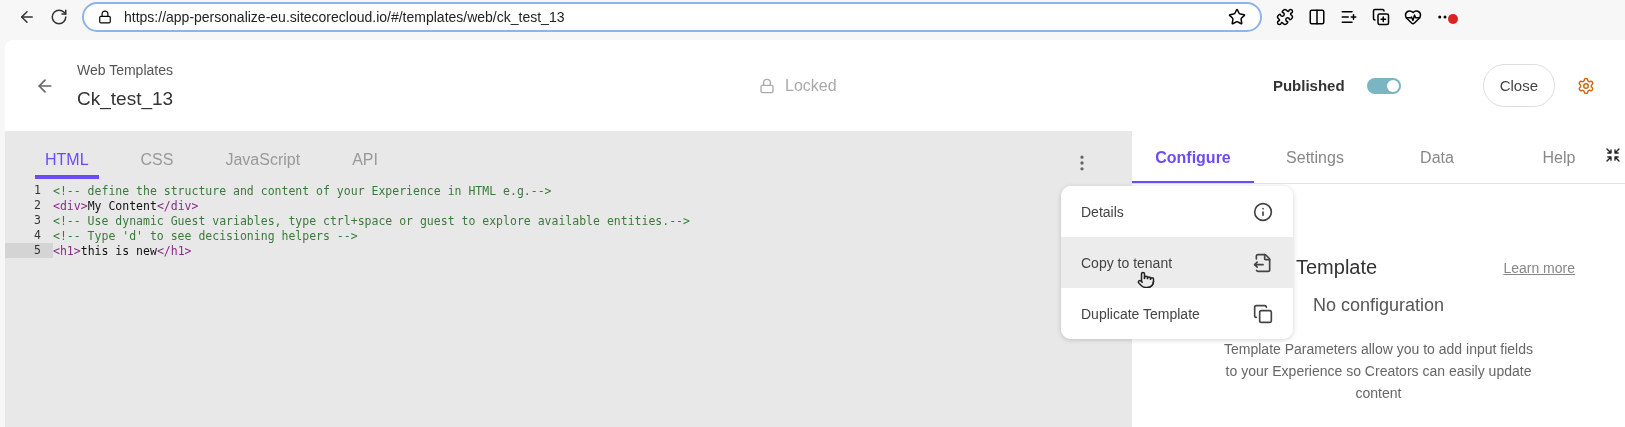 Image resolution: width=1625 pixels, height=427 pixels. I want to click on file-export-icon, so click(1263, 262).